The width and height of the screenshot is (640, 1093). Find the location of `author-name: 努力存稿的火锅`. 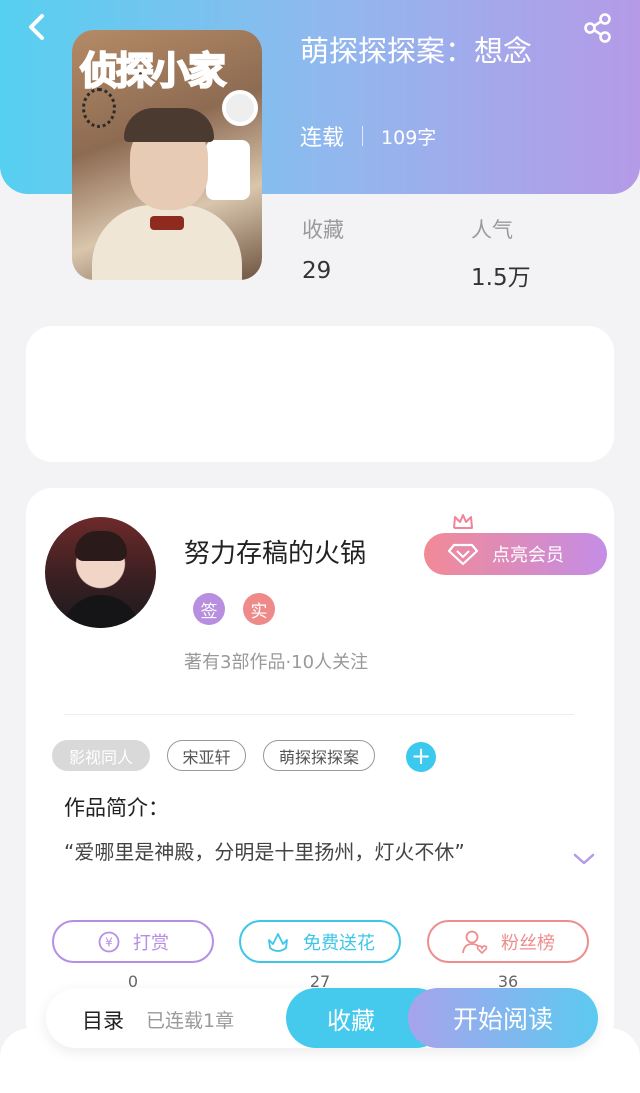

author-name: 努力存稿的火锅 is located at coordinates (275, 551).